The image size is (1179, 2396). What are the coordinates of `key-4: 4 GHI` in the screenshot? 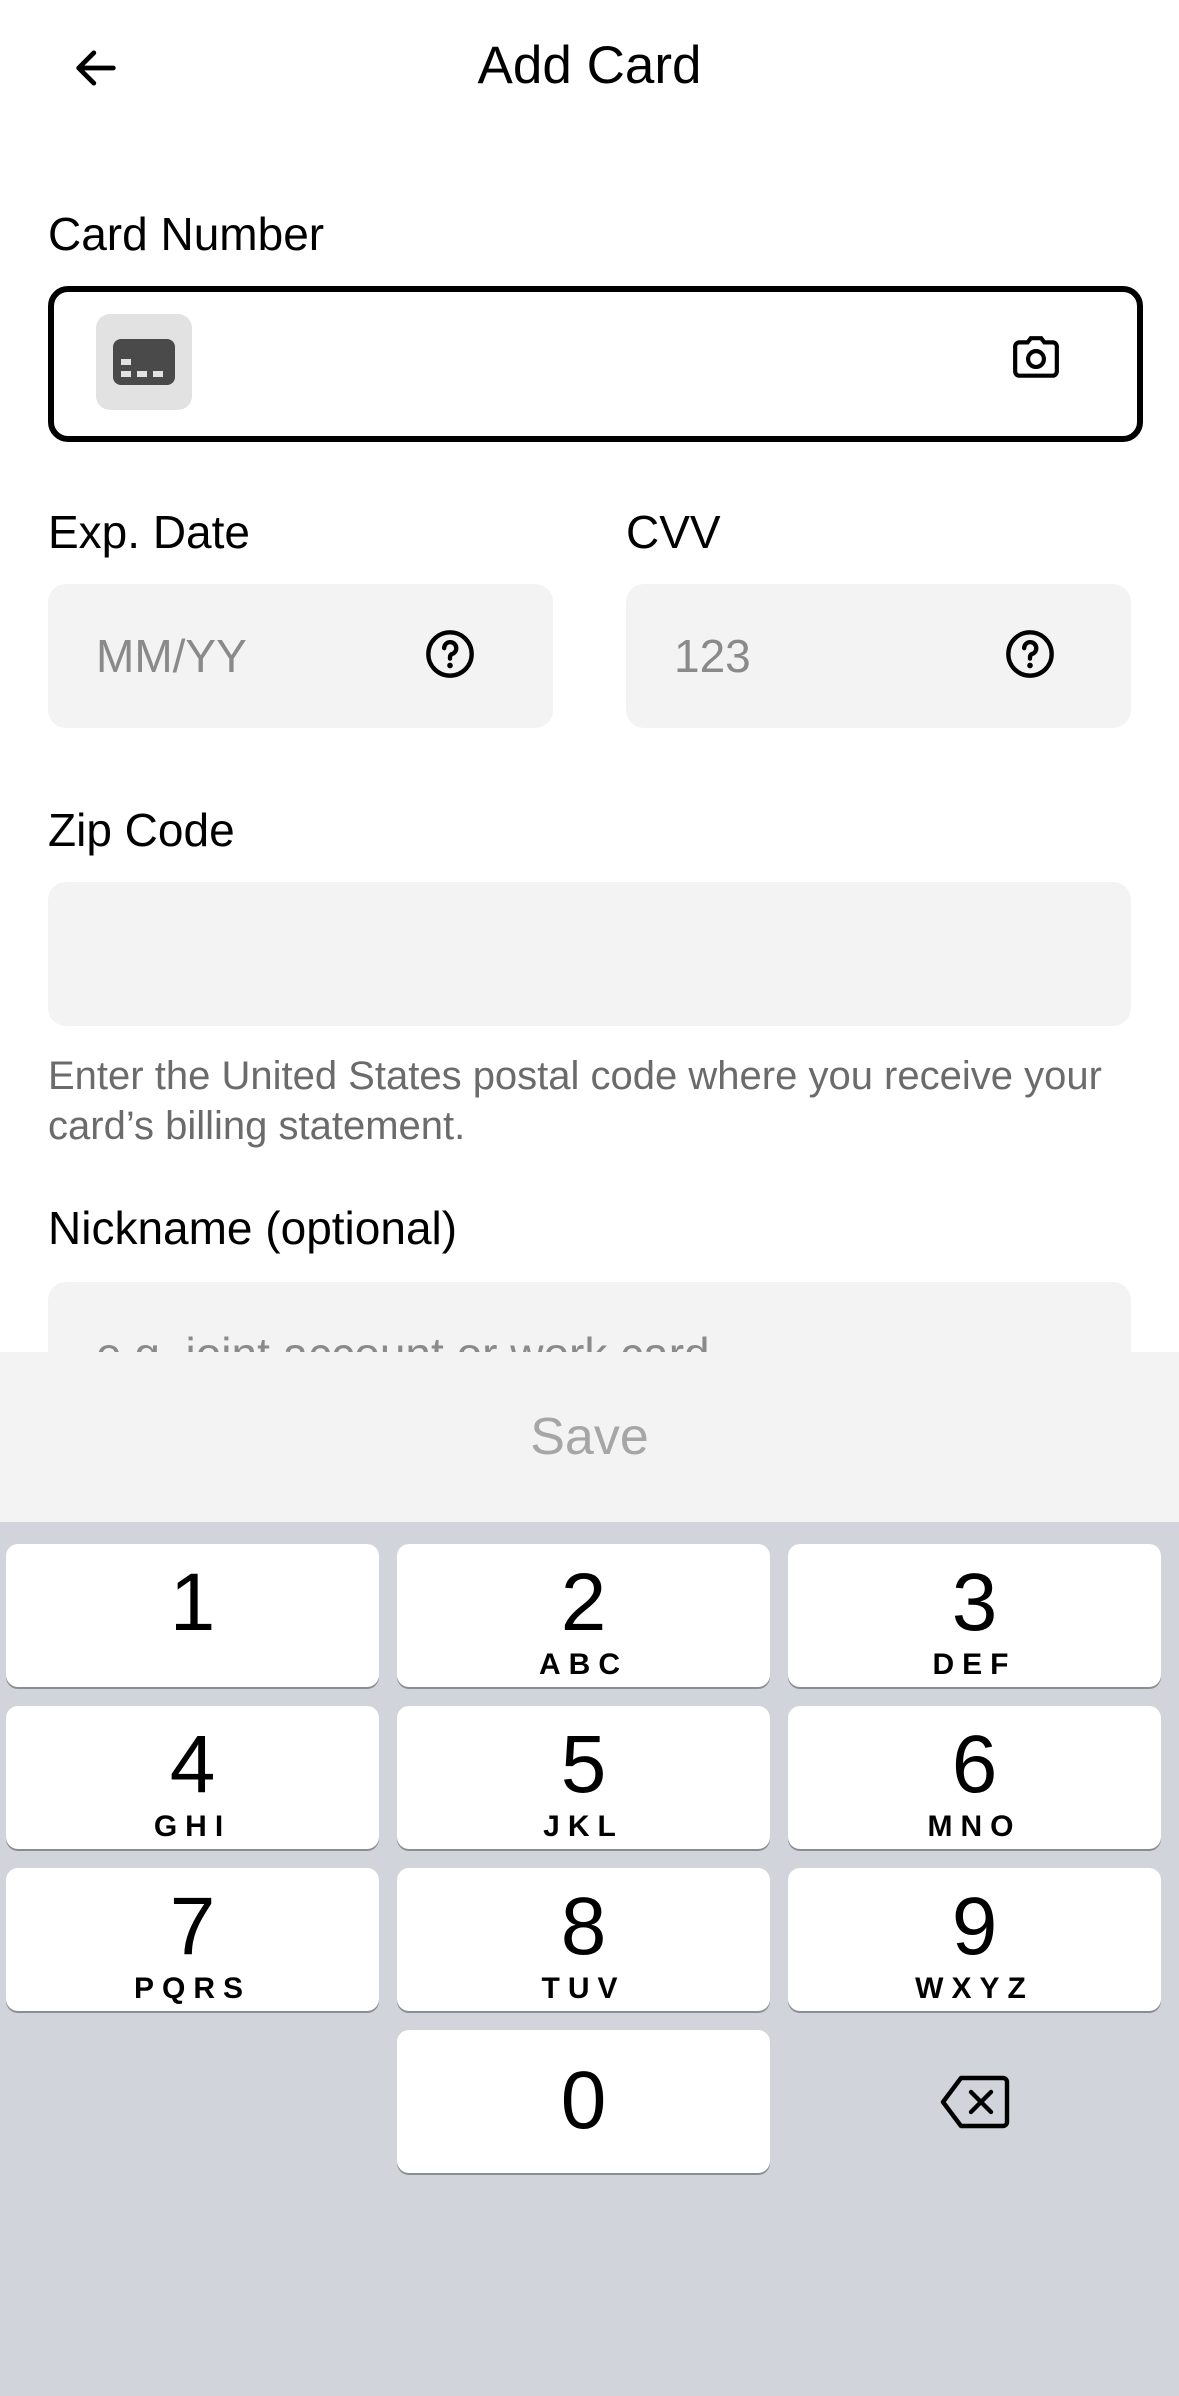 It's located at (192, 1777).